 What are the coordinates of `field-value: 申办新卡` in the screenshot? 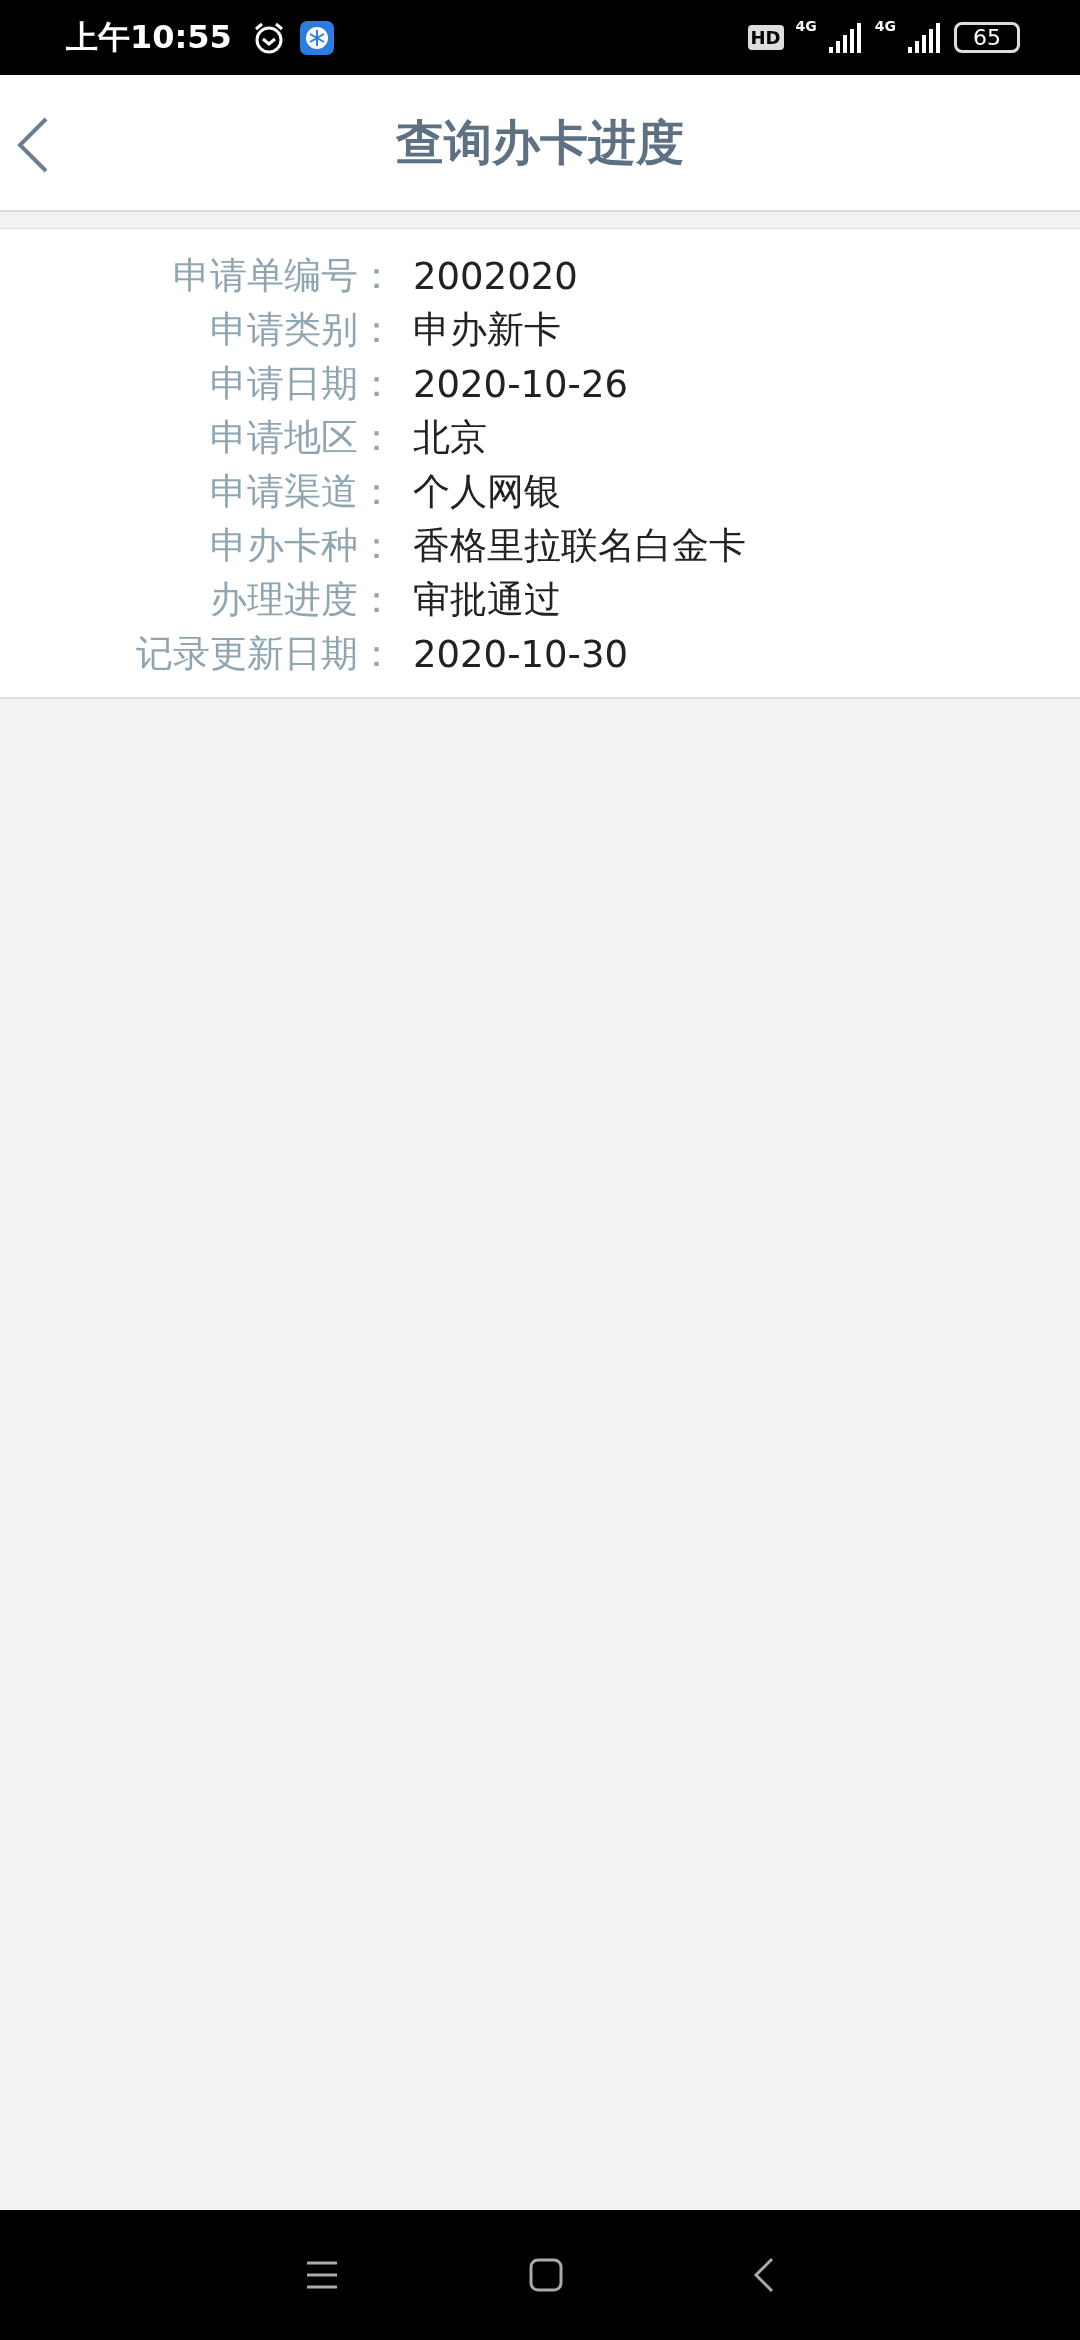 It's located at (486, 330).